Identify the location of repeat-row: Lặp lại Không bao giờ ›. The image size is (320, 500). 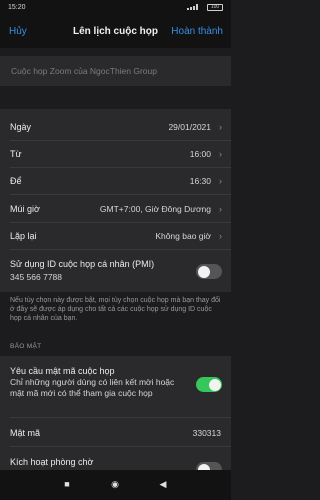
(115, 236).